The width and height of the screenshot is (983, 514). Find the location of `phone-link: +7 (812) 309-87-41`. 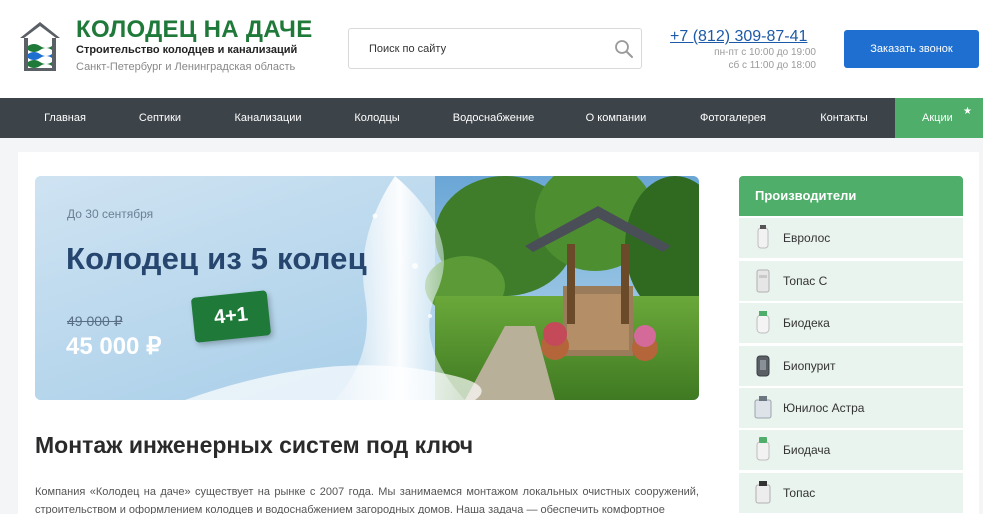

phone-link: +7 (812) 309-87-41 is located at coordinates (738, 37).